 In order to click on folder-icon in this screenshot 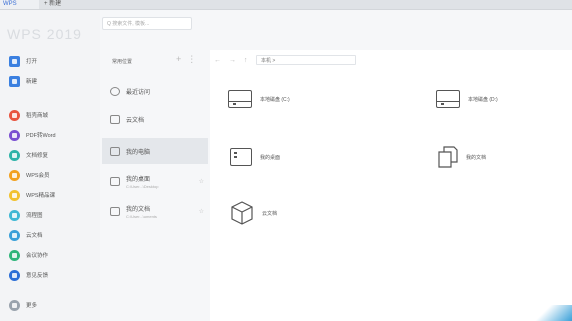, I will do `click(14, 61)`.